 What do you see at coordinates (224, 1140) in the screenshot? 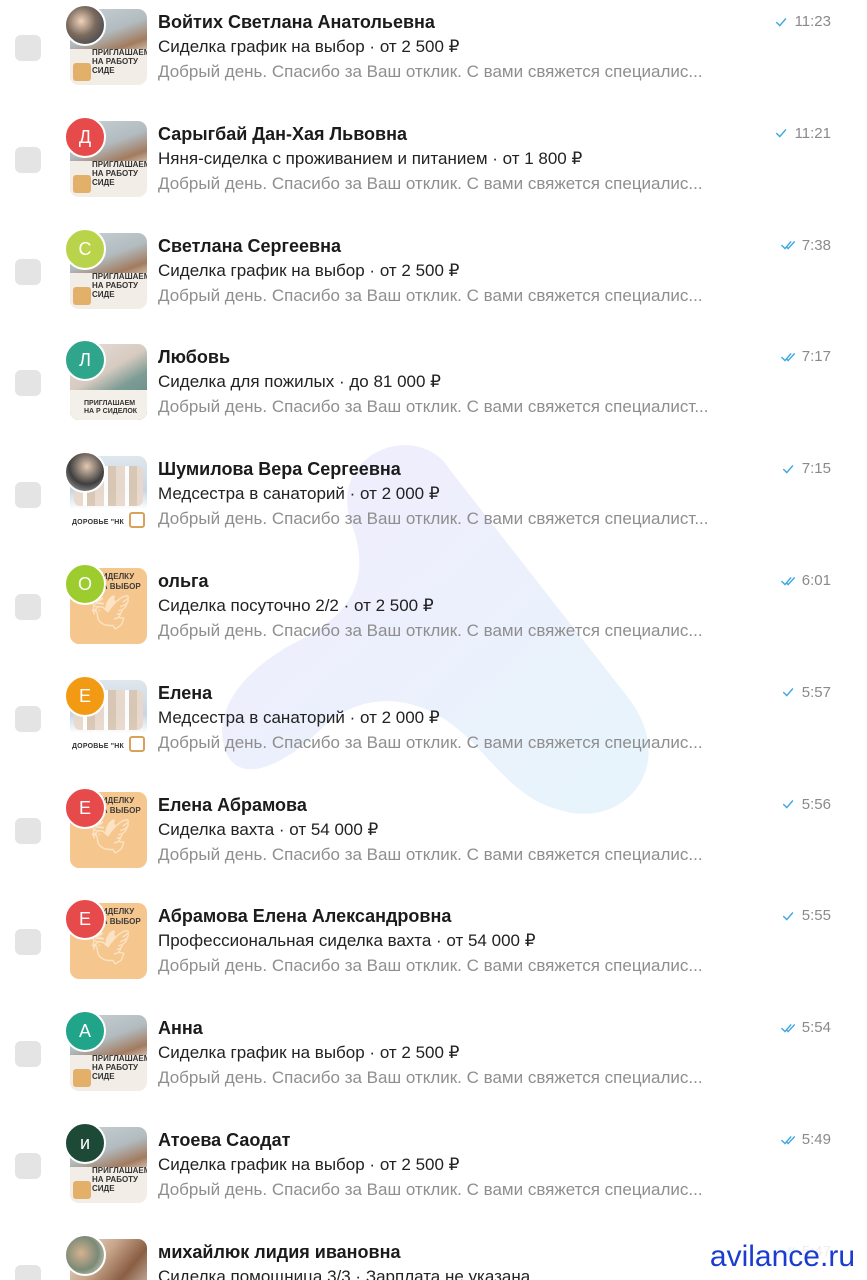
I see `candidate-name: Атоева Саодат` at bounding box center [224, 1140].